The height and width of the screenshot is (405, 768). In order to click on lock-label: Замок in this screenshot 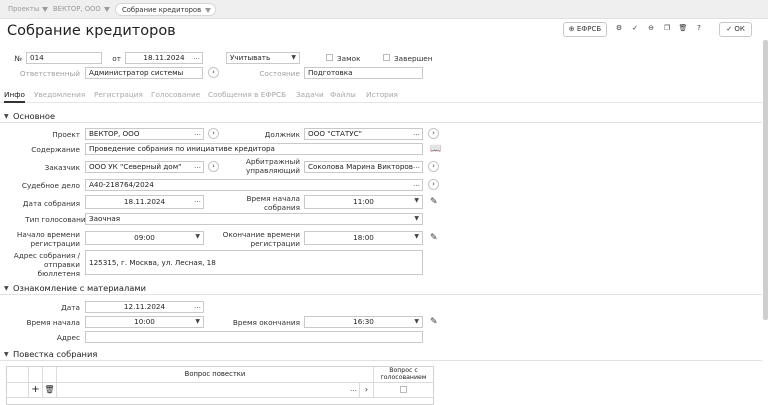, I will do `click(349, 58)`.